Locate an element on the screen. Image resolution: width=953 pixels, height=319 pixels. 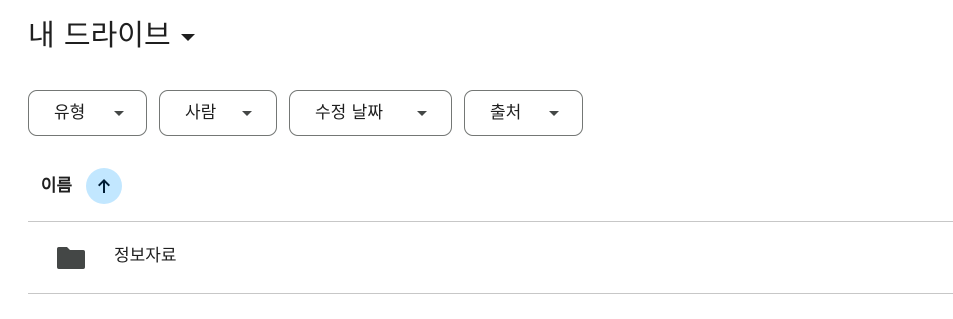
arrow-up-icon is located at coordinates (104, 186).